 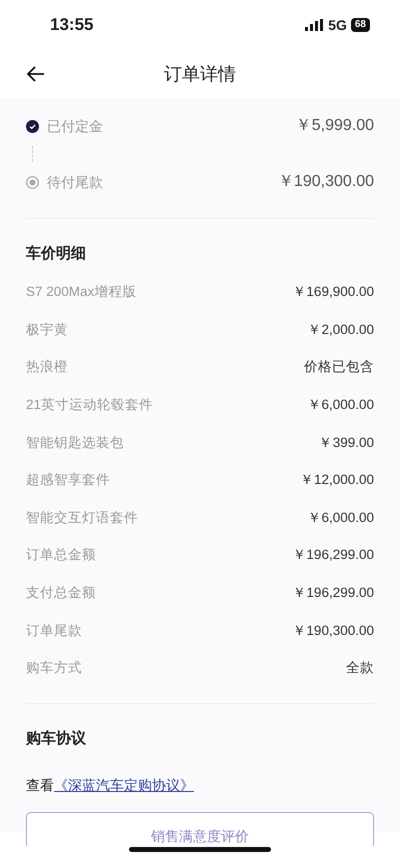 I want to click on payment-label: 已付定金, so click(x=75, y=126).